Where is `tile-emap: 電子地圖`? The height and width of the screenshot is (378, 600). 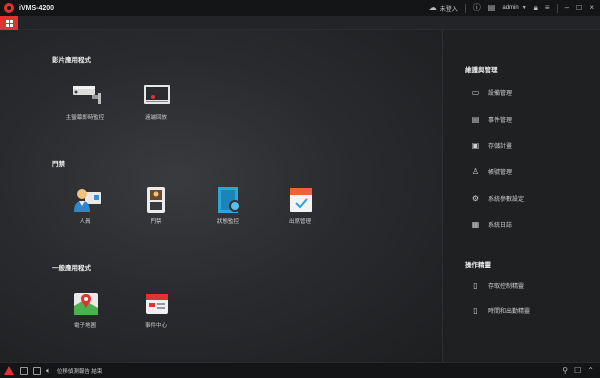 tile-emap: 電子地圖 is located at coordinates (85, 309).